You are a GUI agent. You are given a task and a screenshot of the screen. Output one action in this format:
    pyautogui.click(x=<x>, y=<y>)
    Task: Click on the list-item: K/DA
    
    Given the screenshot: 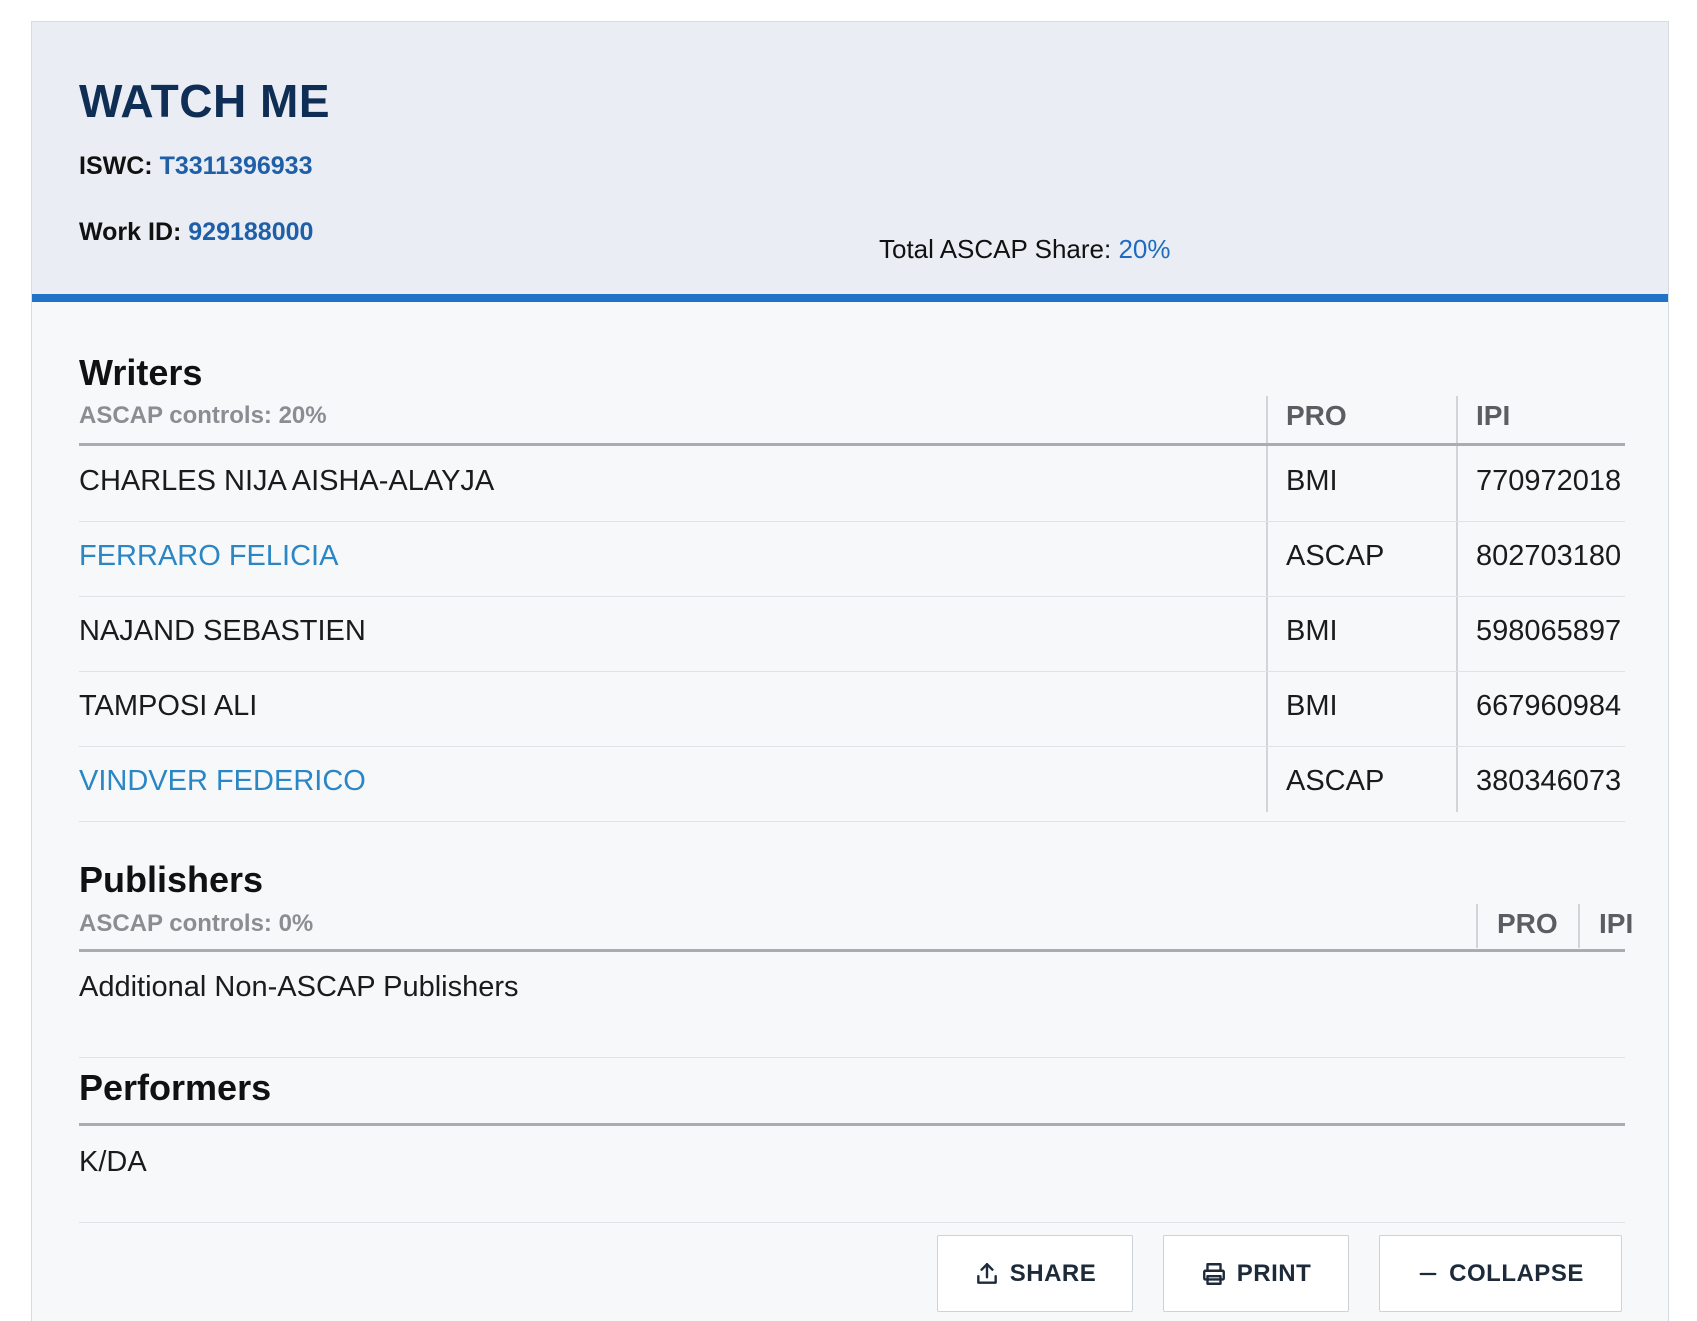 What is the action you would take?
    pyautogui.click(x=852, y=1164)
    